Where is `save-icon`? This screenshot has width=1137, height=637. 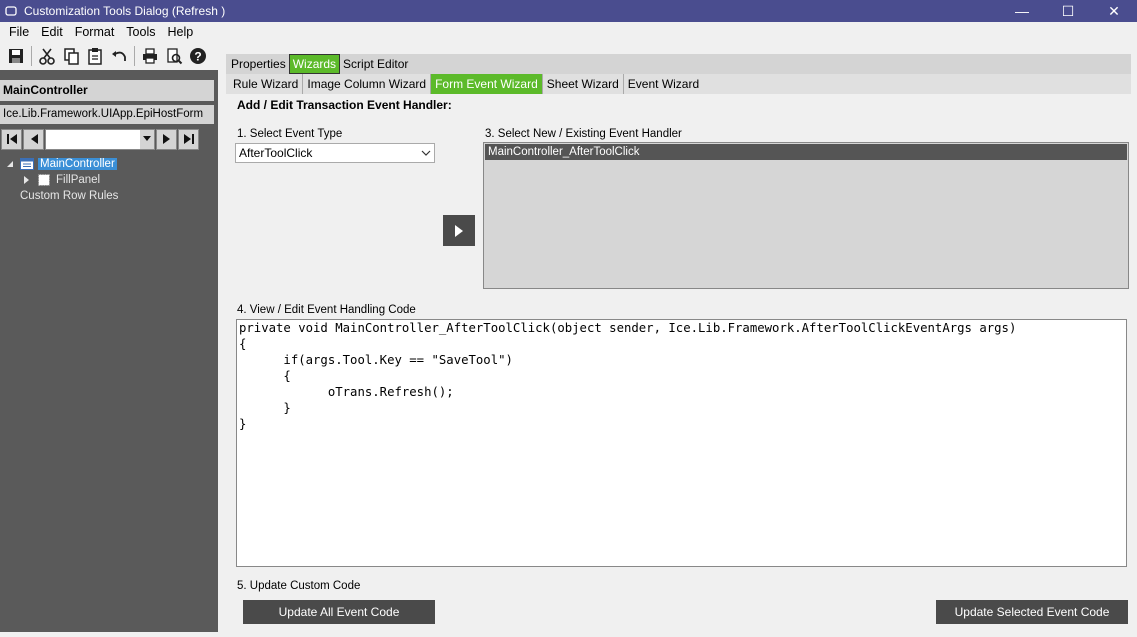
save-icon is located at coordinates (16, 56).